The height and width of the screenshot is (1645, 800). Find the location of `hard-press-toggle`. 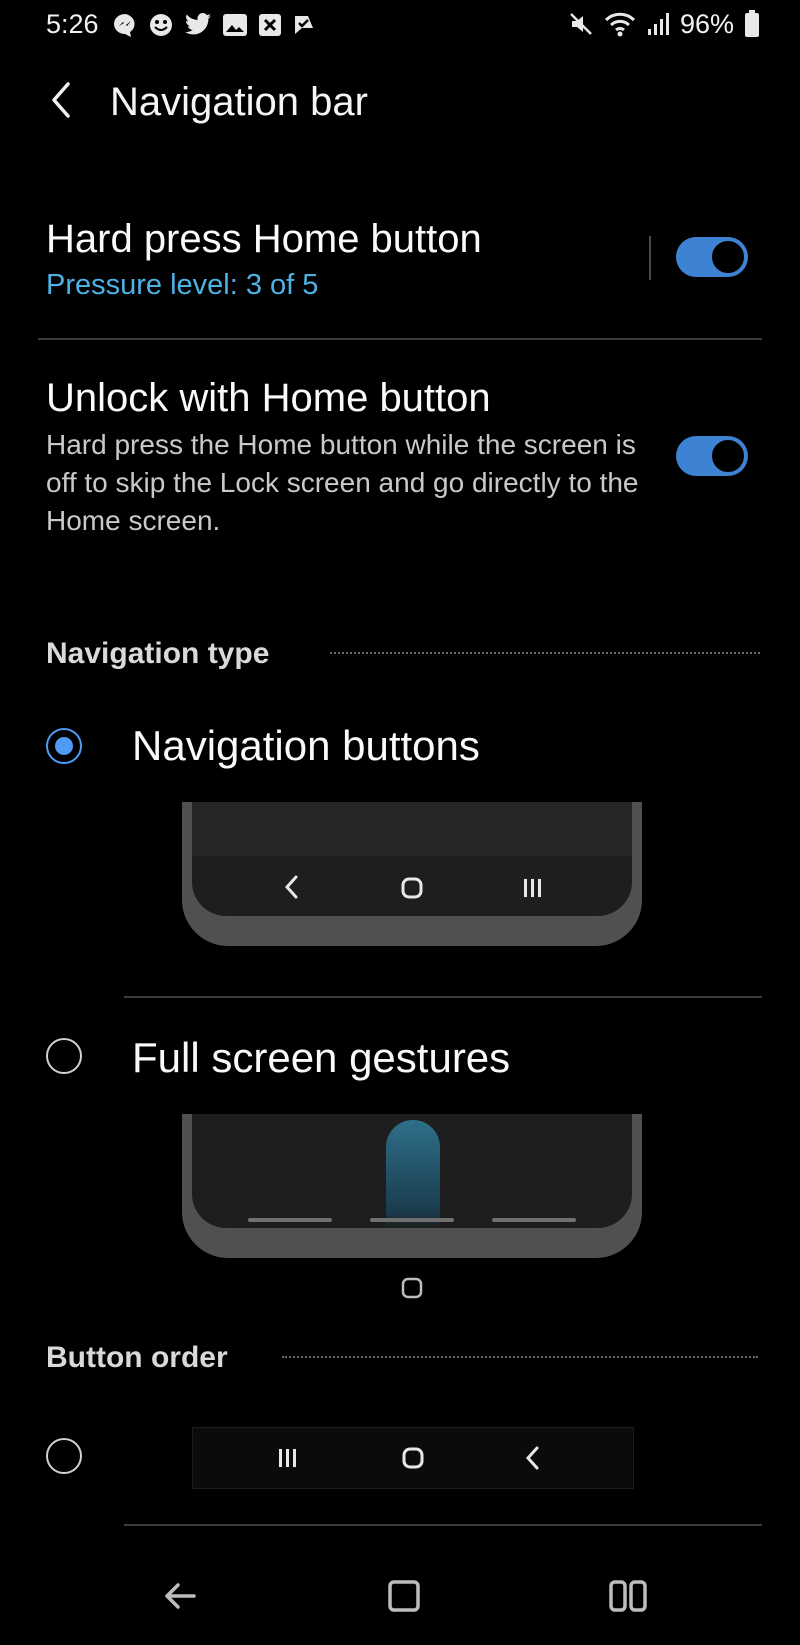

hard-press-toggle is located at coordinates (712, 257).